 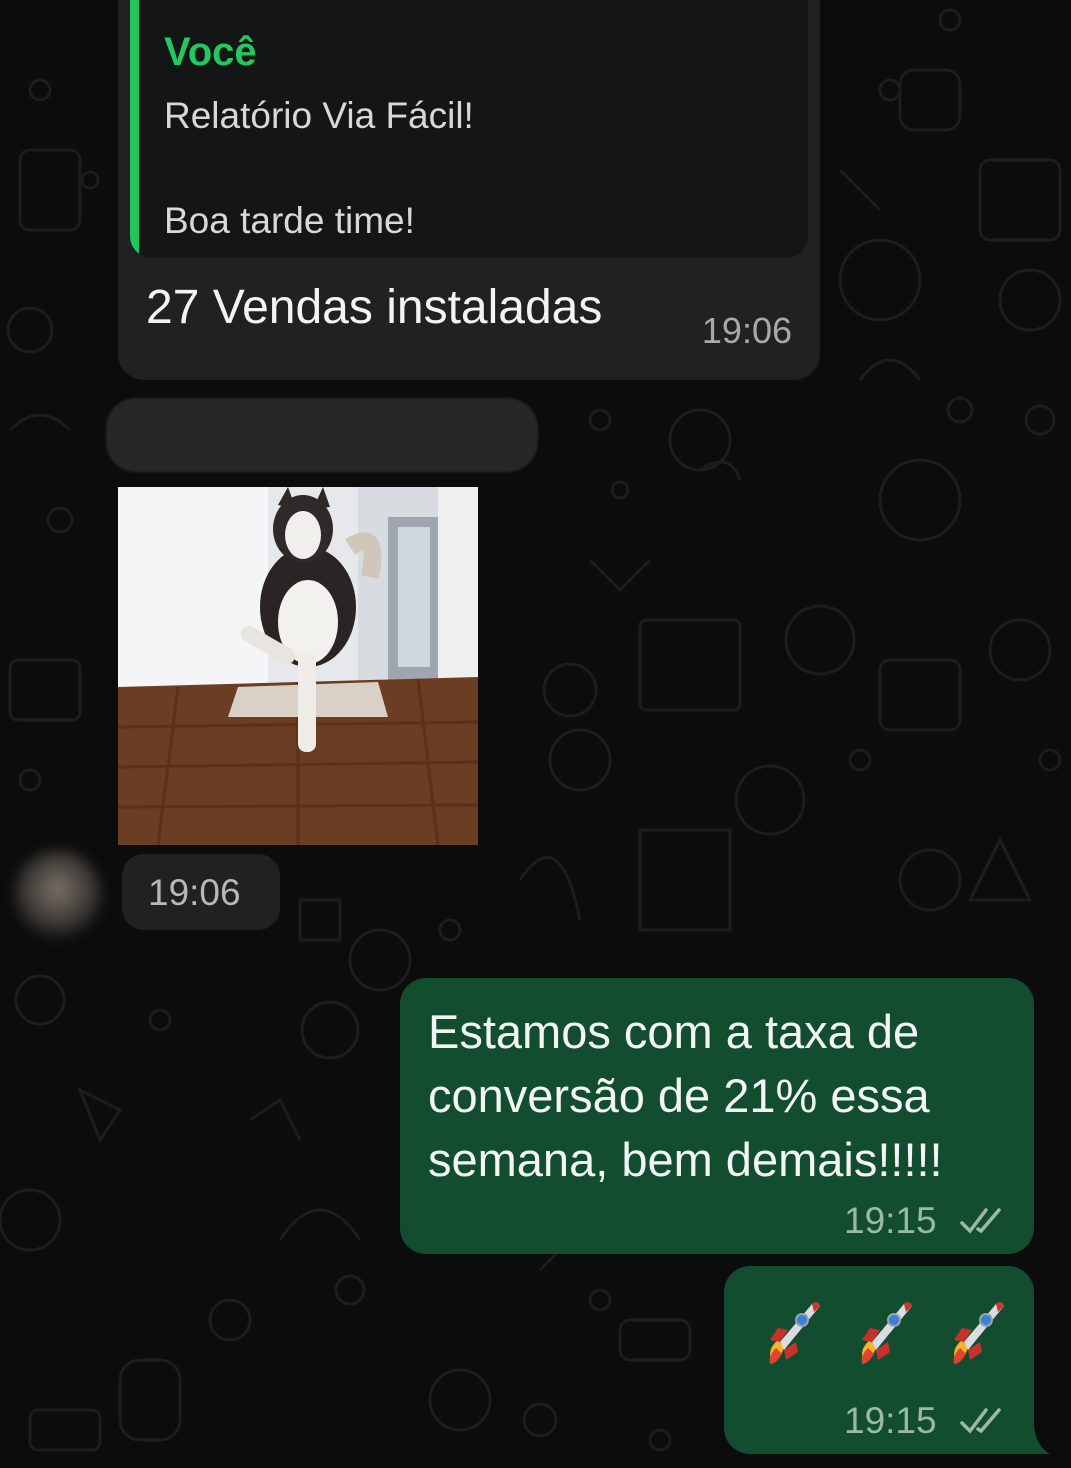 What do you see at coordinates (319, 115) in the screenshot?
I see `quoted-text-line1: Relatório Via Fácil!` at bounding box center [319, 115].